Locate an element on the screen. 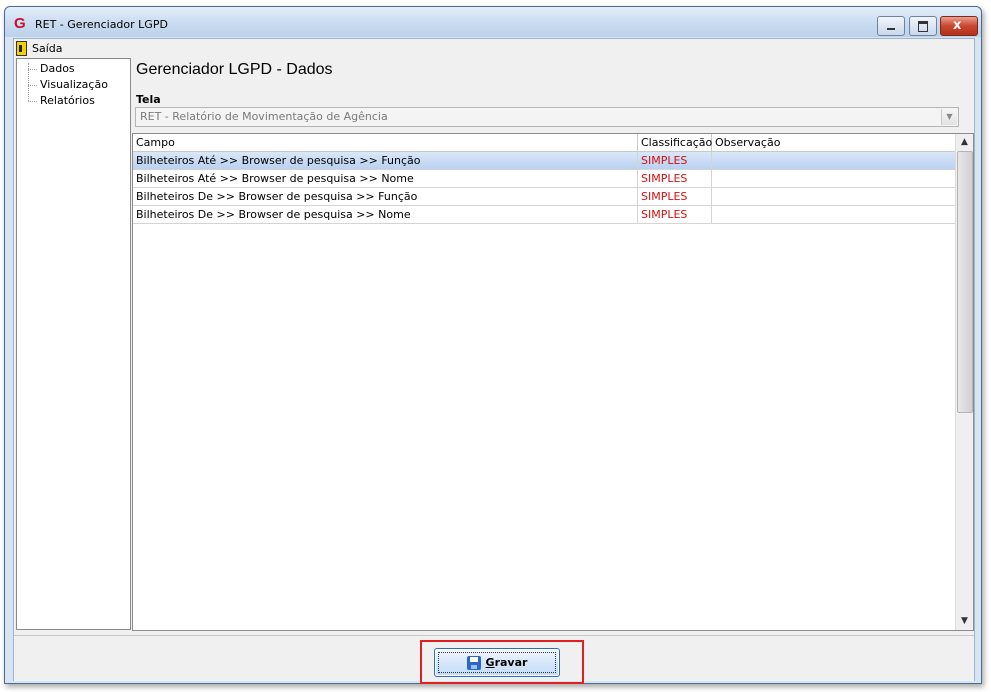 This screenshot has height=692, width=991. exit-door-icon is located at coordinates (21, 48).